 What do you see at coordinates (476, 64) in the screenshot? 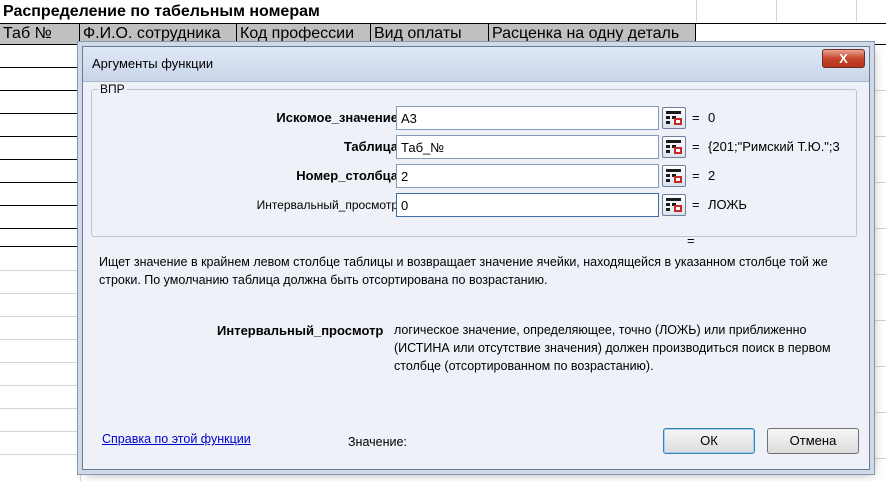
I see `dialog-titlebar: Аргументы функции X` at bounding box center [476, 64].